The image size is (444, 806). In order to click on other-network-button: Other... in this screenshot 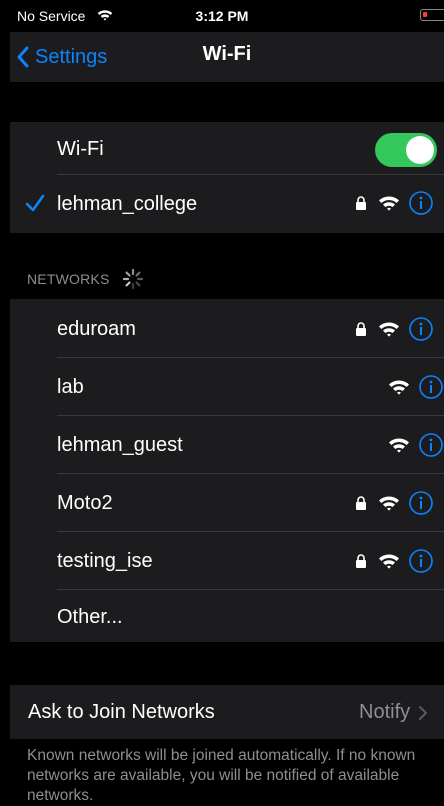, I will do `click(90, 617)`.